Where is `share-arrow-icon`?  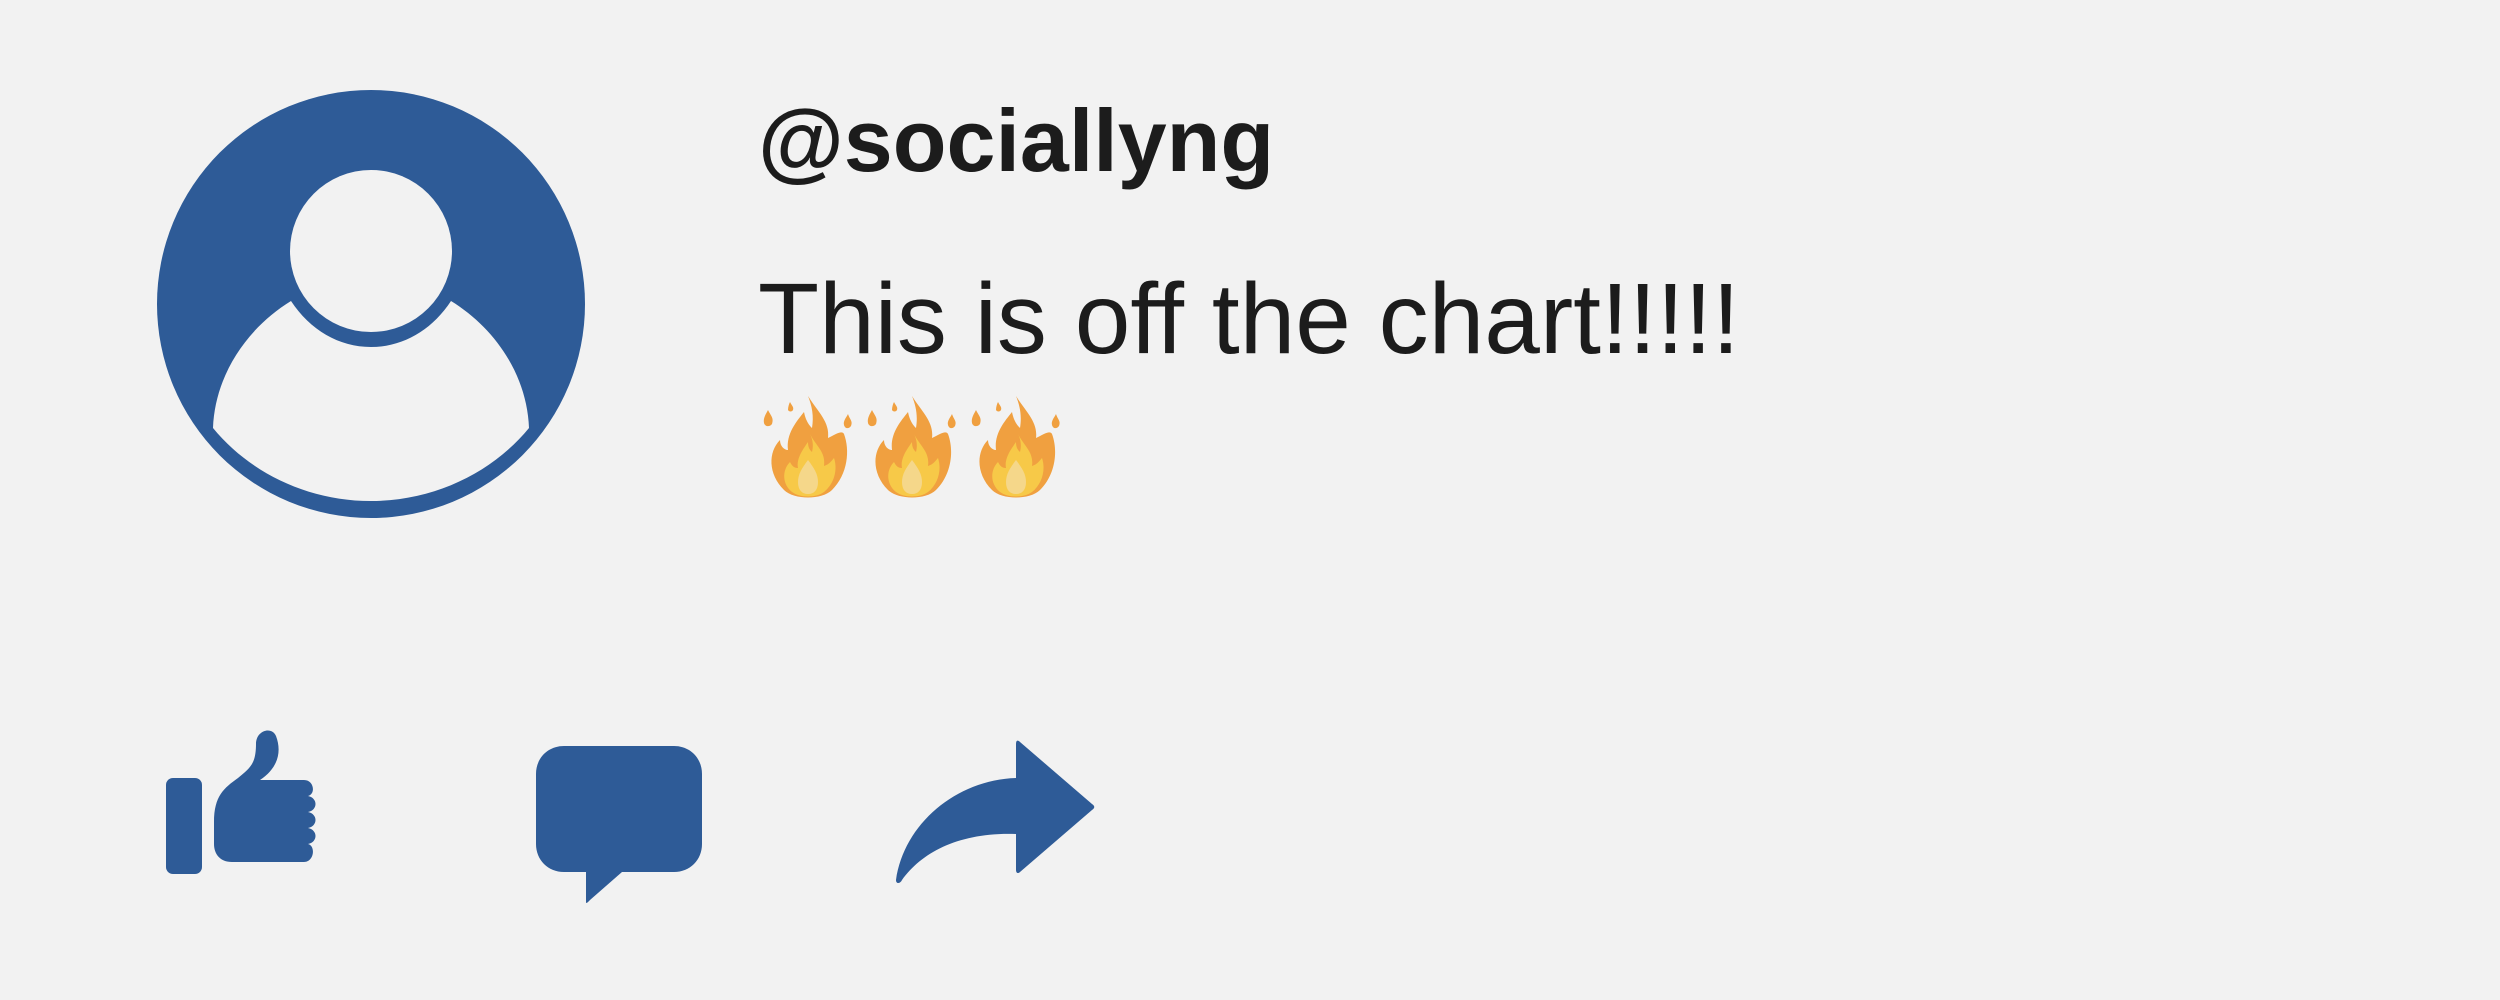 share-arrow-icon is located at coordinates (995, 811).